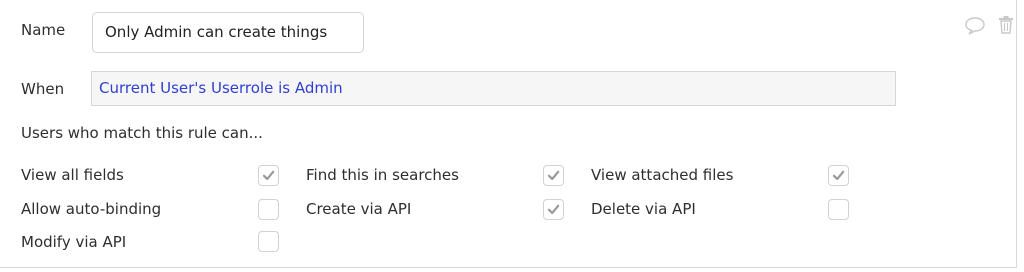  I want to click on checkbox-view-attached-files, so click(838, 175).